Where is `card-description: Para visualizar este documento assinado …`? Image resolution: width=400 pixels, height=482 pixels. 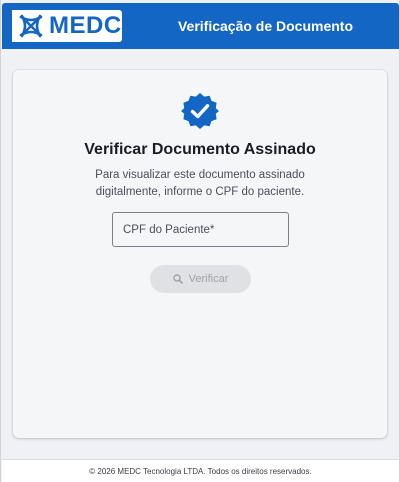 card-description: Para visualizar este documento assinado … is located at coordinates (200, 183).